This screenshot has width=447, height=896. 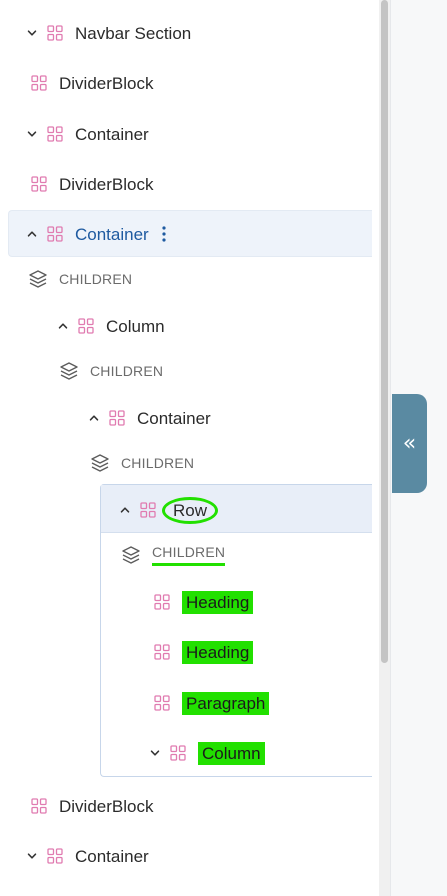 I want to click on tree-item-paragraph: Paragraph, so click(x=212, y=703).